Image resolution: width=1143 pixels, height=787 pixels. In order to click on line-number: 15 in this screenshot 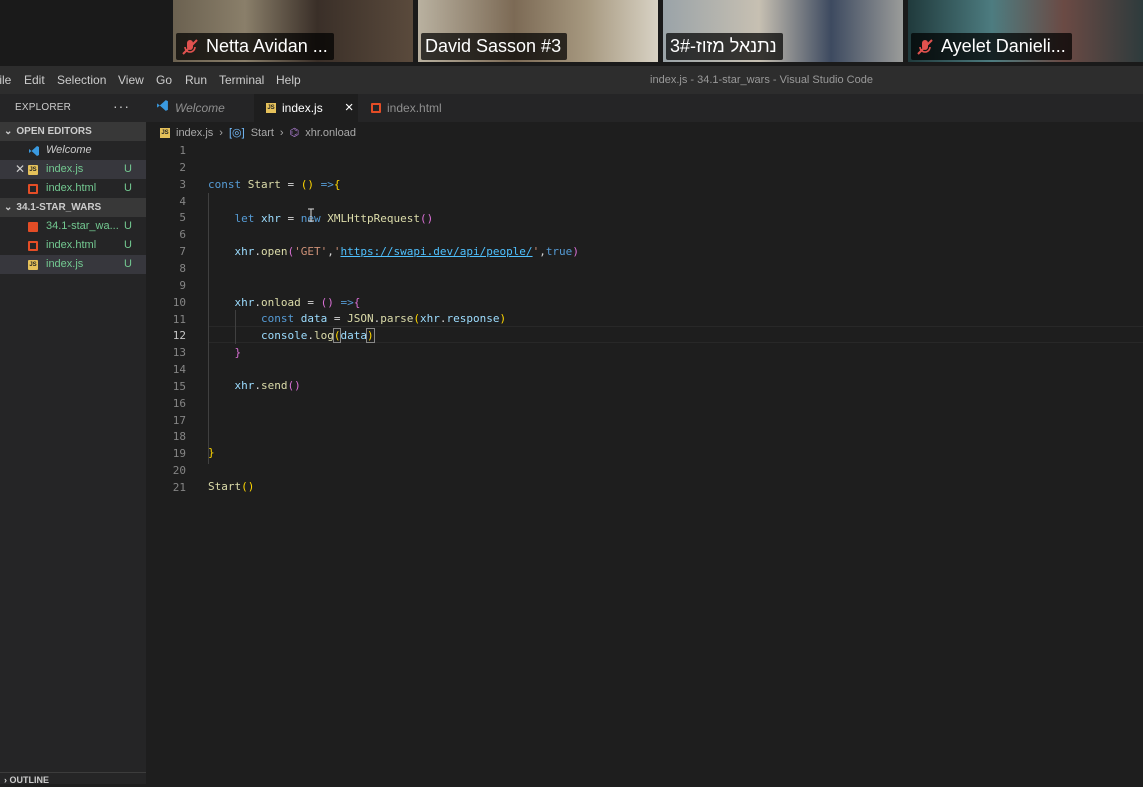, I will do `click(179, 386)`.